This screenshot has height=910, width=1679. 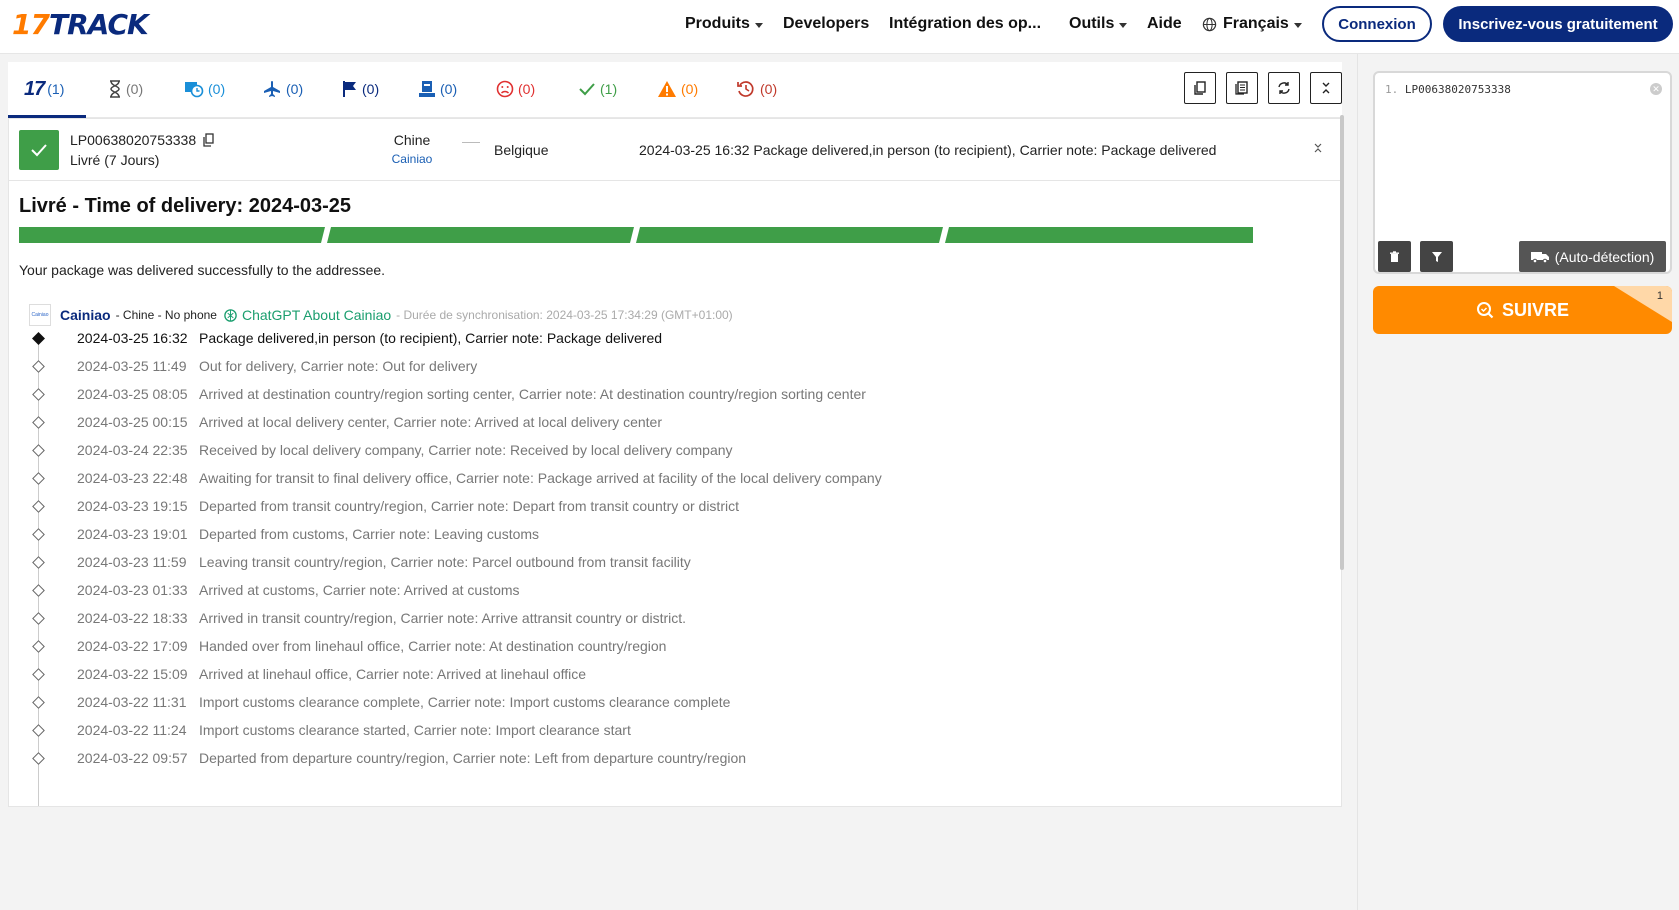 I want to click on carrier-name: Cainiao, so click(x=85, y=315).